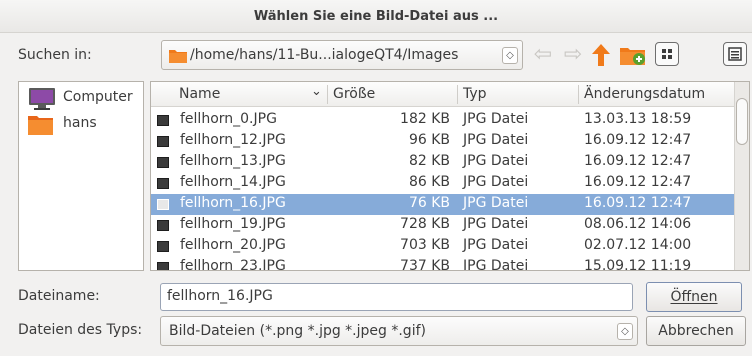 This screenshot has height=356, width=752. What do you see at coordinates (297, 331) in the screenshot?
I see `filetype-value: Bild-Dateien (*.png *.jpg *.jpeg *.gif)` at bounding box center [297, 331].